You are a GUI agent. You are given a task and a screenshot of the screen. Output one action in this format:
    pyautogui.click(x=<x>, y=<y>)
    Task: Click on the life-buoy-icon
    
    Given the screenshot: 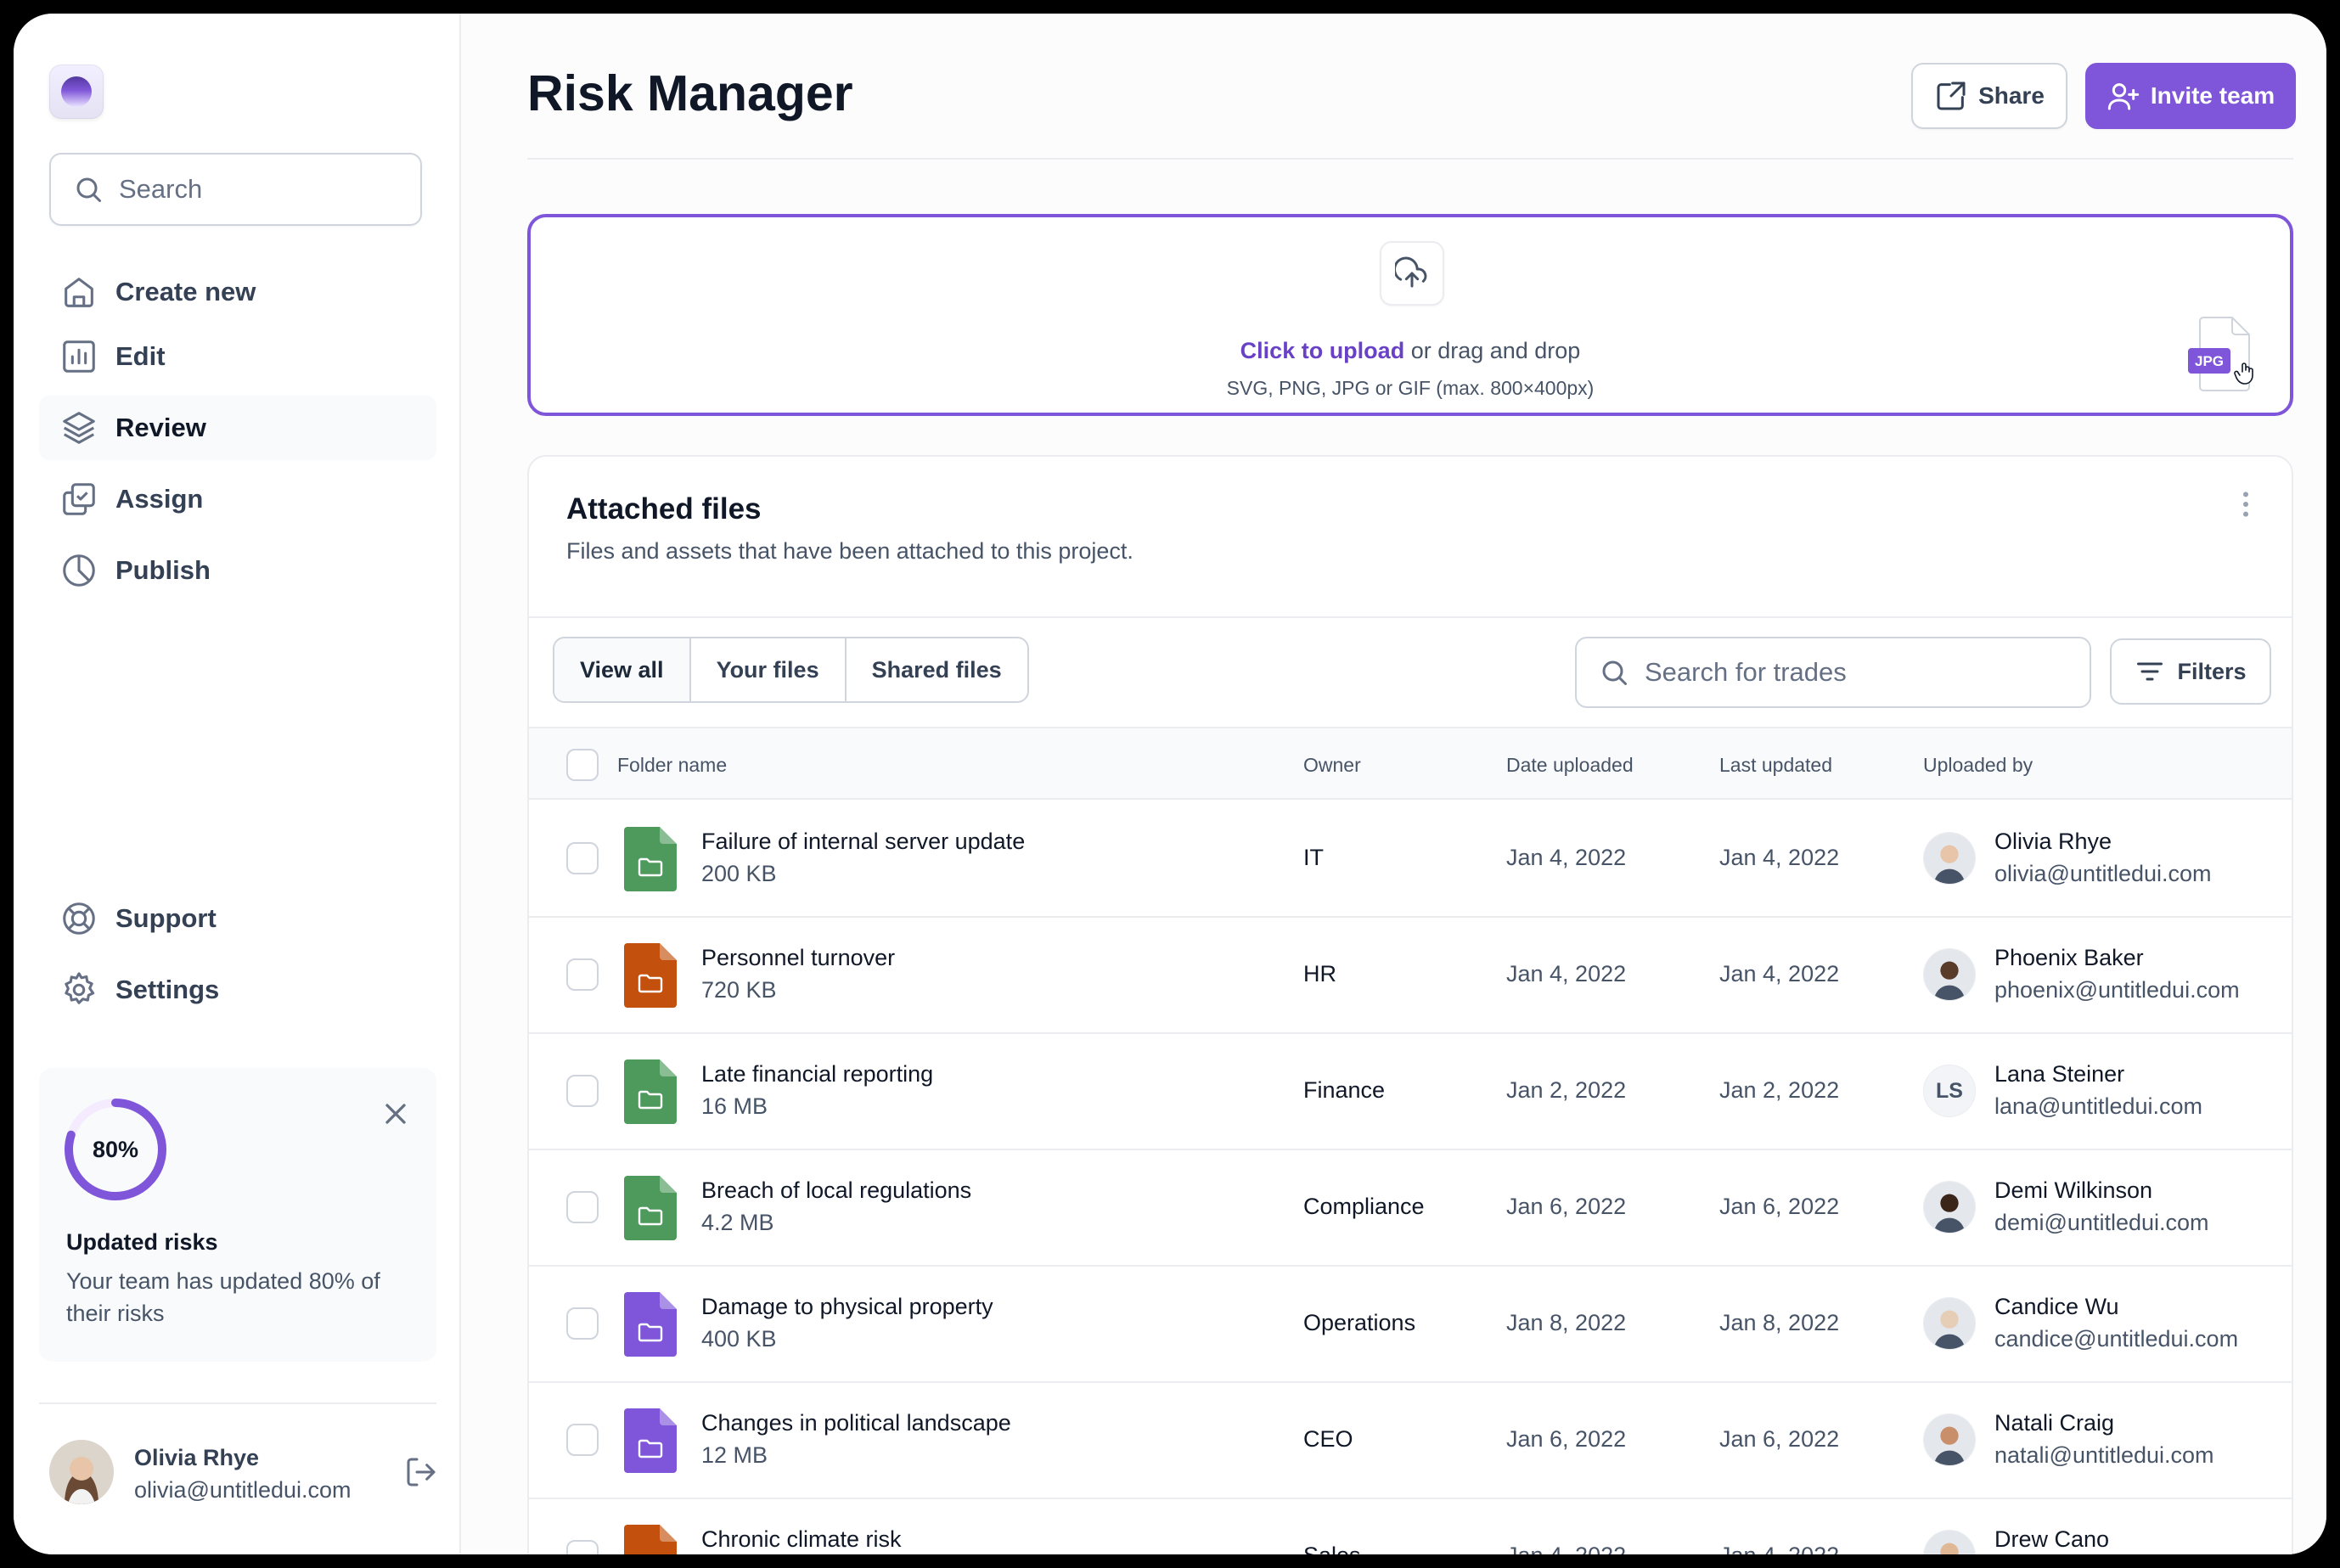 What is the action you would take?
    pyautogui.click(x=79, y=918)
    